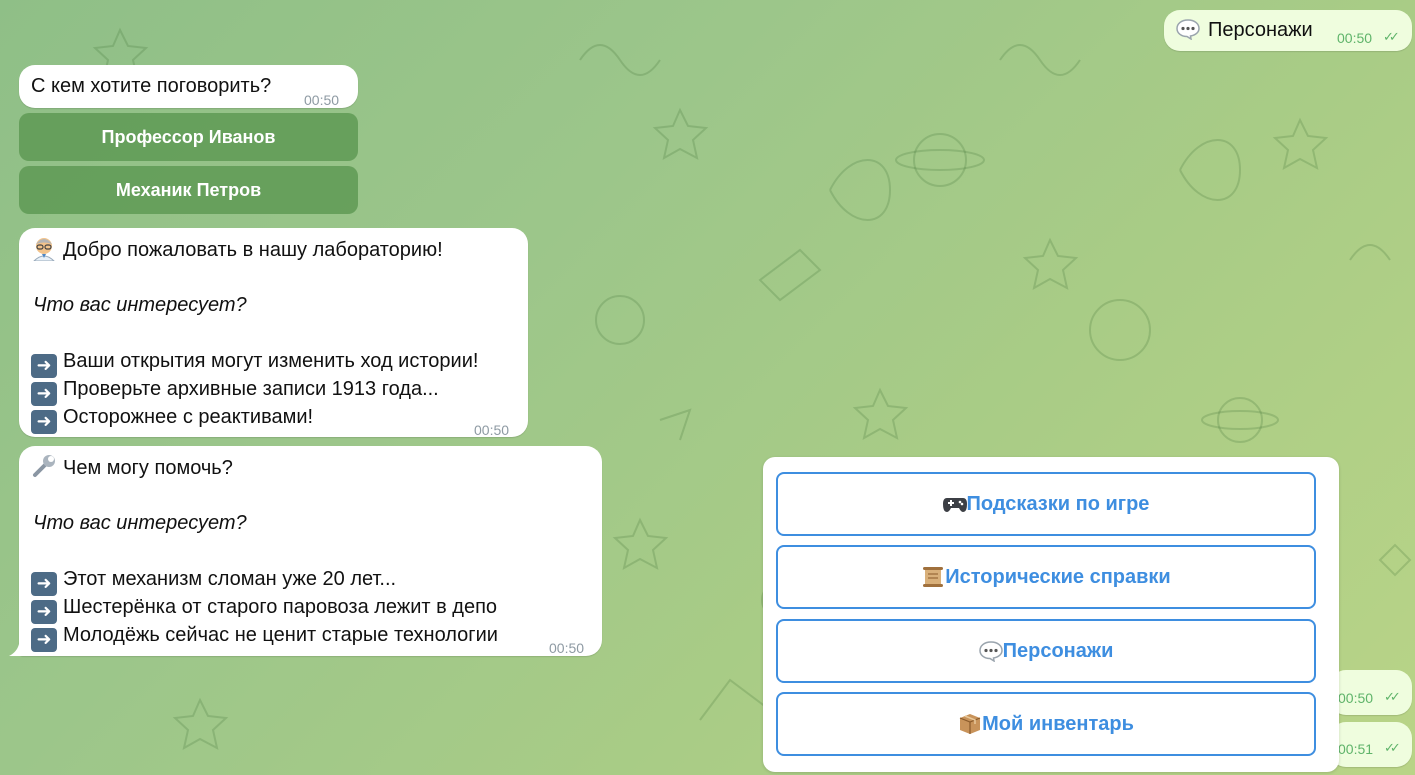  Describe the element at coordinates (933, 577) in the screenshot. I see `scroll-icon` at that location.